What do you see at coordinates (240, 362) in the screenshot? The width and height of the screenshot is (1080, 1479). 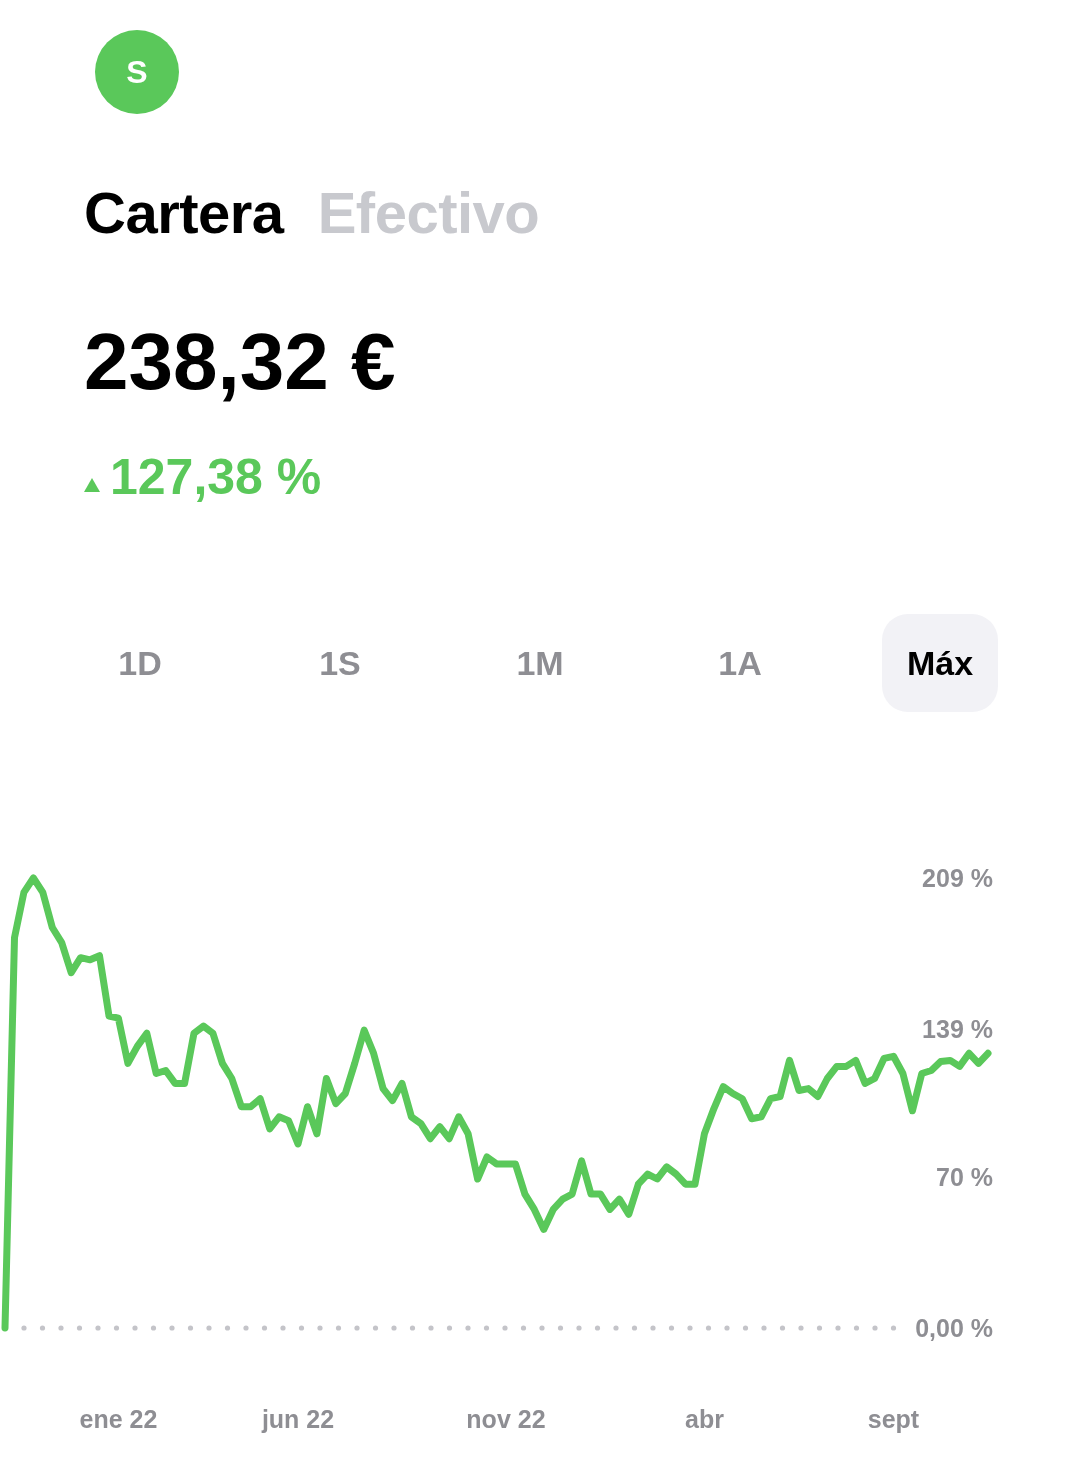 I see `balance-amount: 238,32 €` at bounding box center [240, 362].